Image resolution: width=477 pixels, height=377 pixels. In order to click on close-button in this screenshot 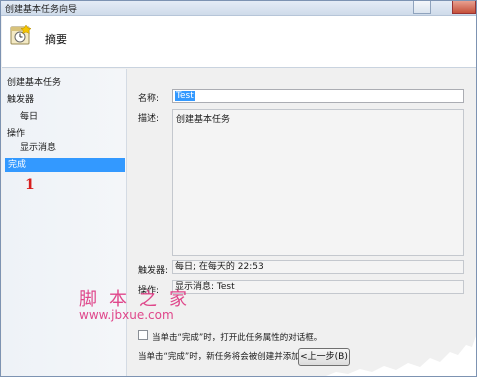, I will do `click(464, 7)`.